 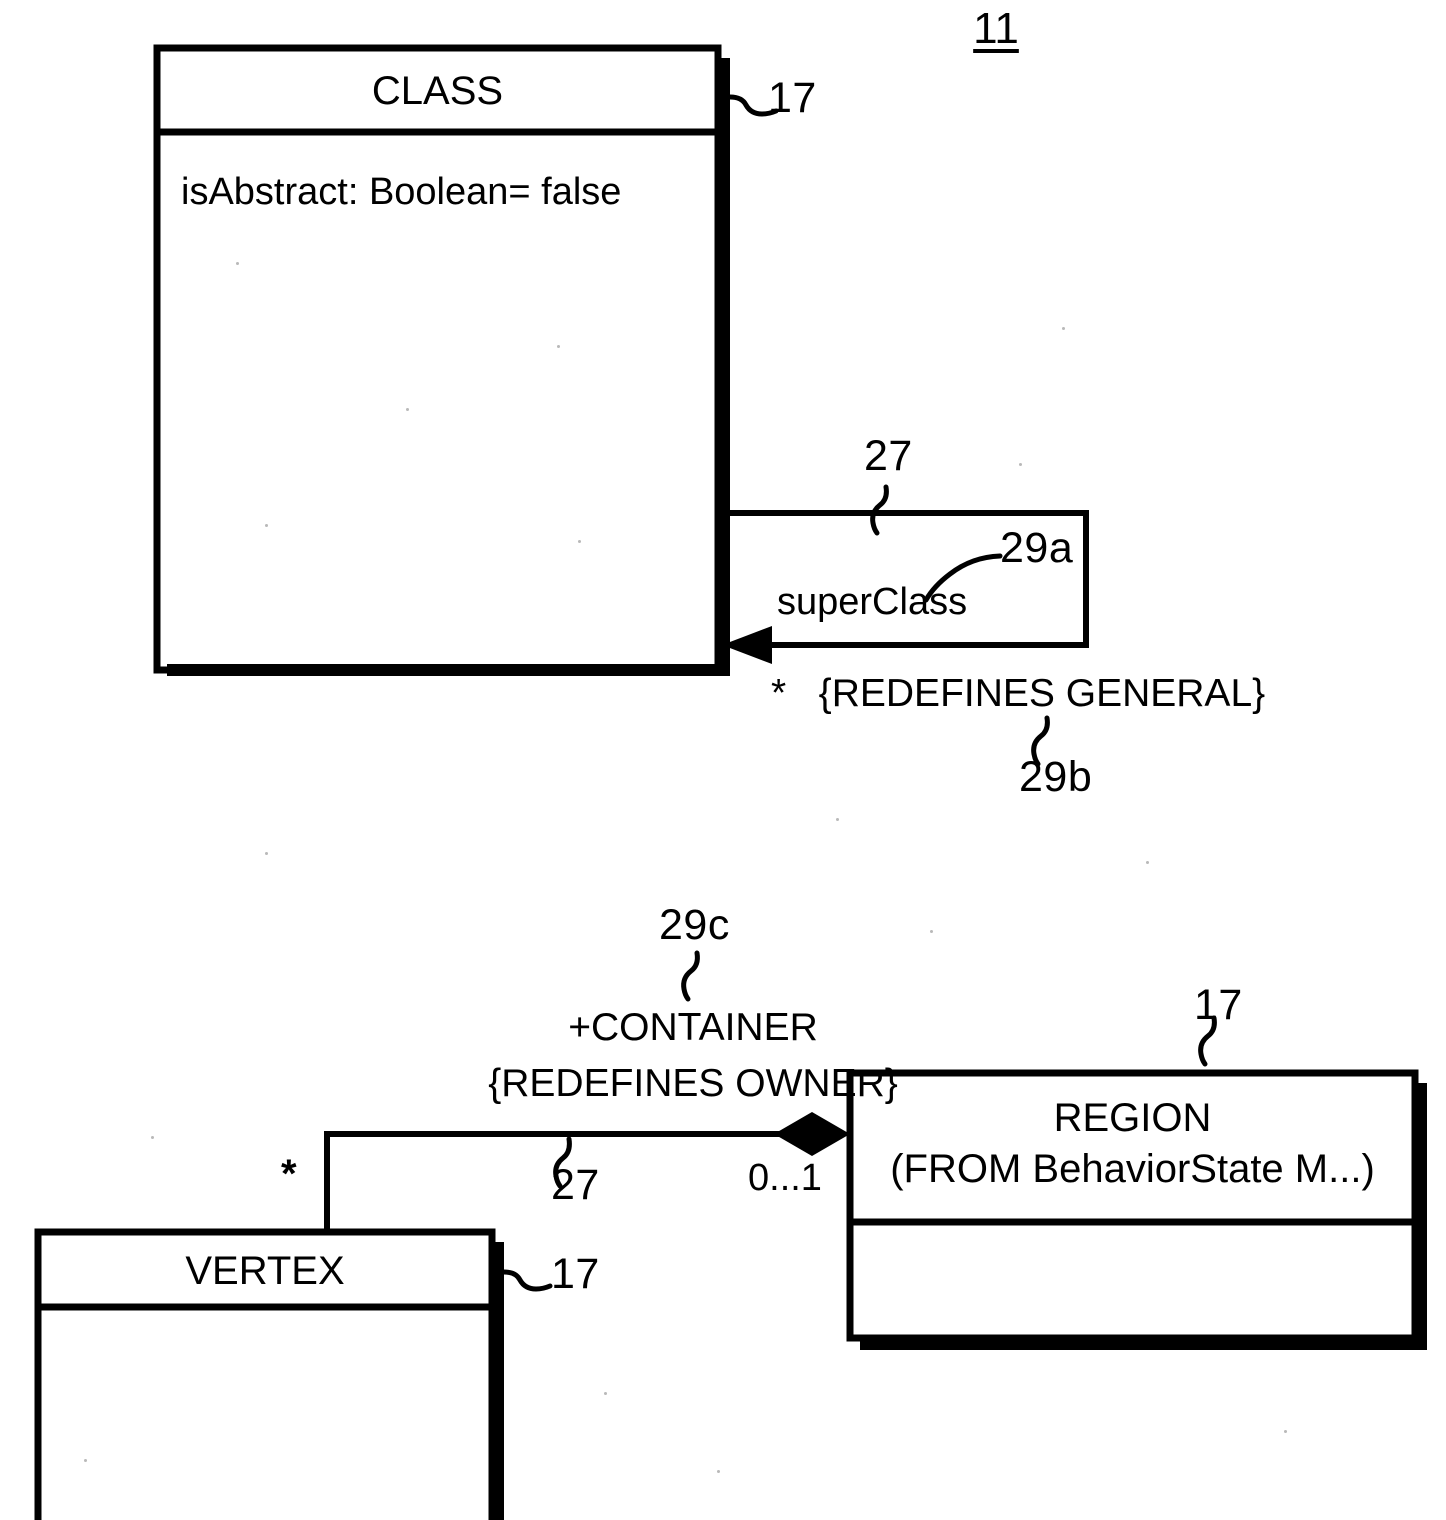 I want to click on container-role-label: +CONTAINER, so click(x=693, y=1027).